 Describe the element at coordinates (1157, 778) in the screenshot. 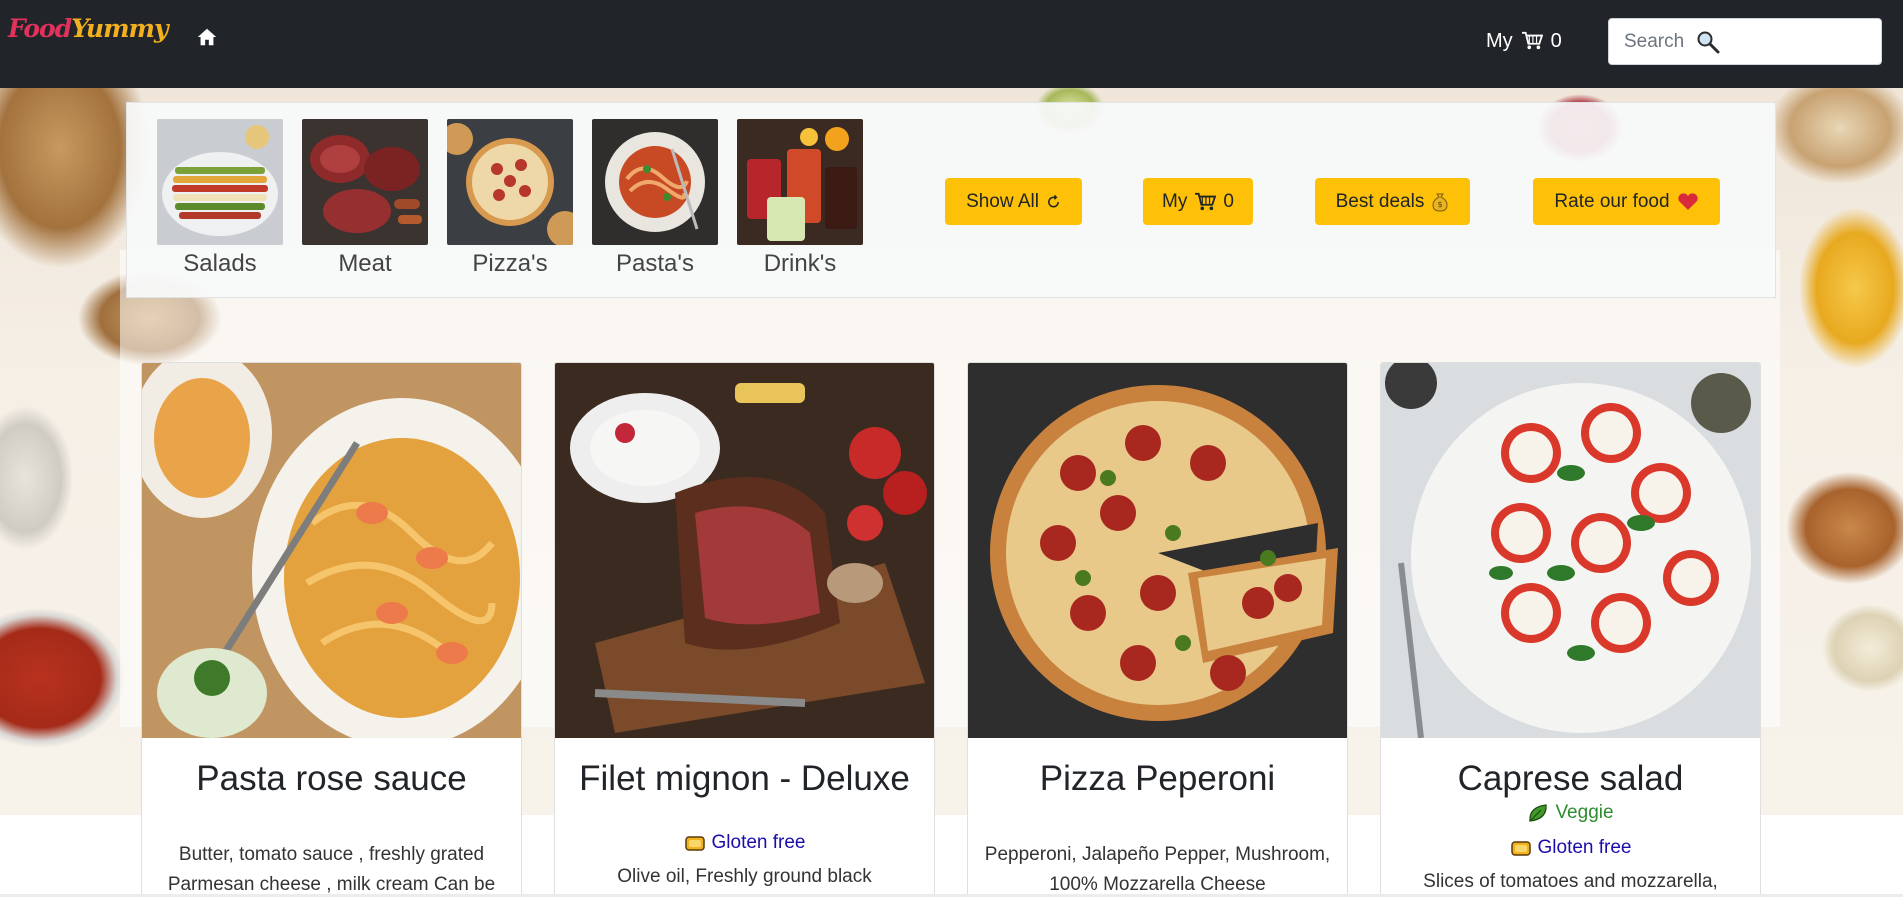

I see `product-title: Pizza Peperoni` at that location.